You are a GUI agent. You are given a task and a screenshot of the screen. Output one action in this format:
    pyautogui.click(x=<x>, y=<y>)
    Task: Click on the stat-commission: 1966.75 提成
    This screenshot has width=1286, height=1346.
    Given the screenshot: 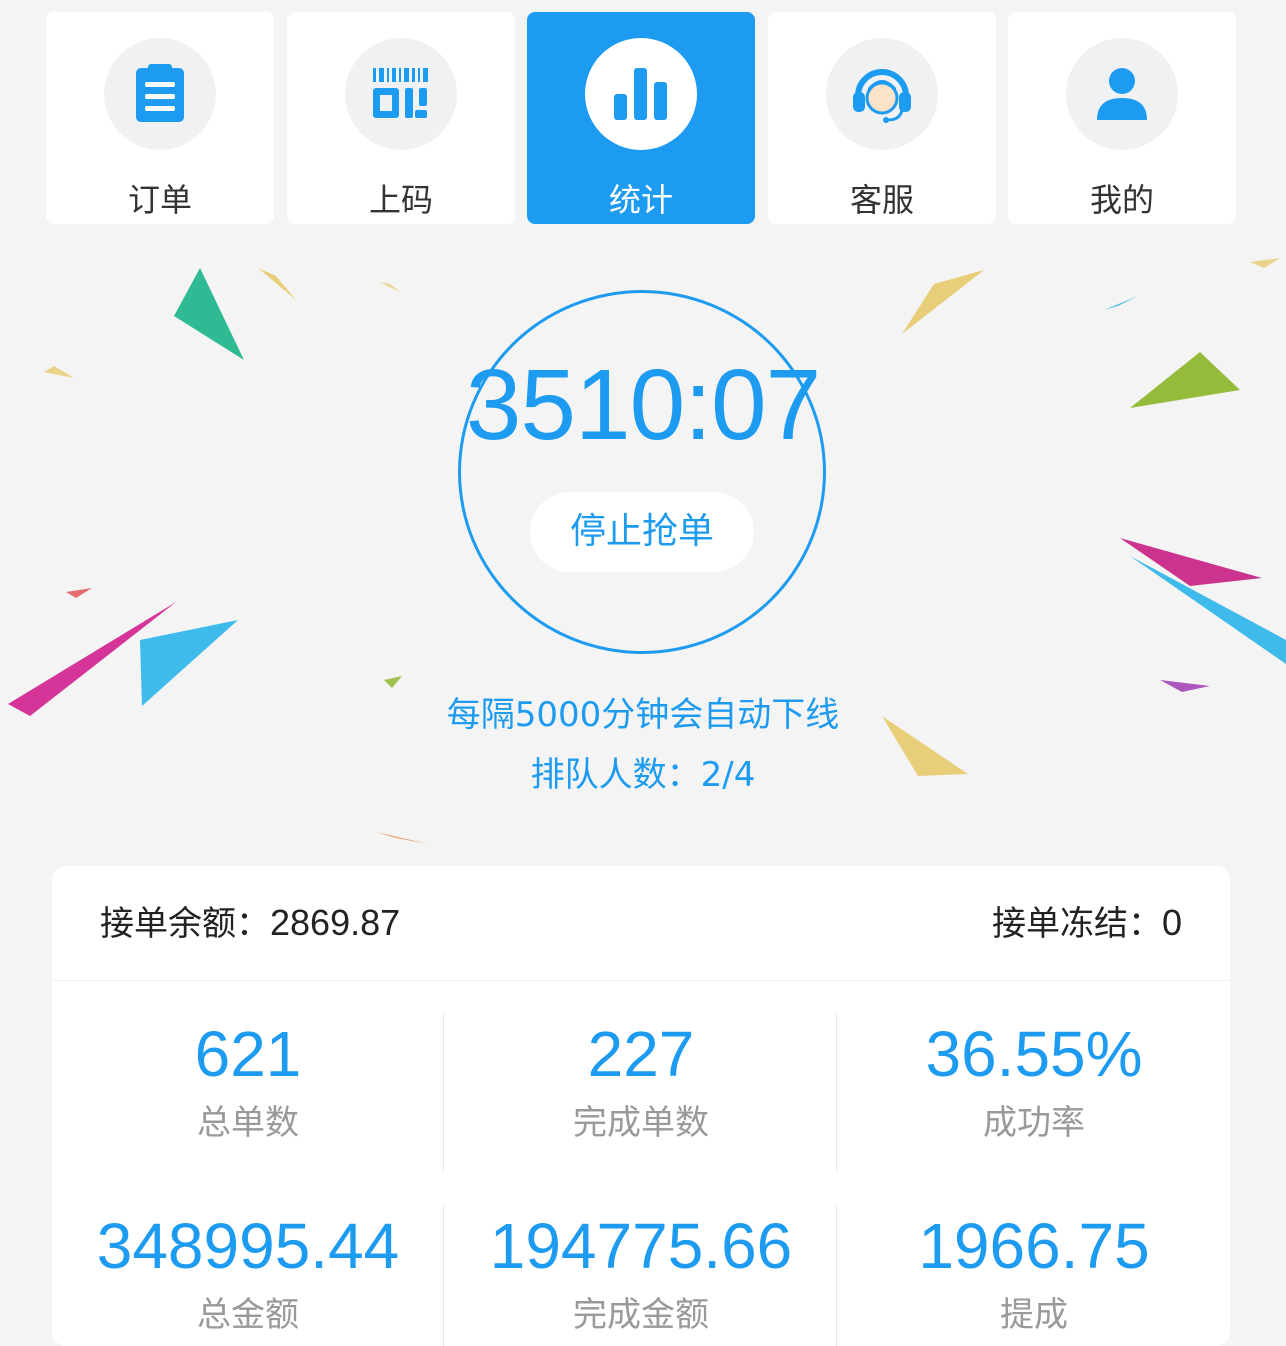 What is the action you would take?
    pyautogui.click(x=1034, y=1273)
    